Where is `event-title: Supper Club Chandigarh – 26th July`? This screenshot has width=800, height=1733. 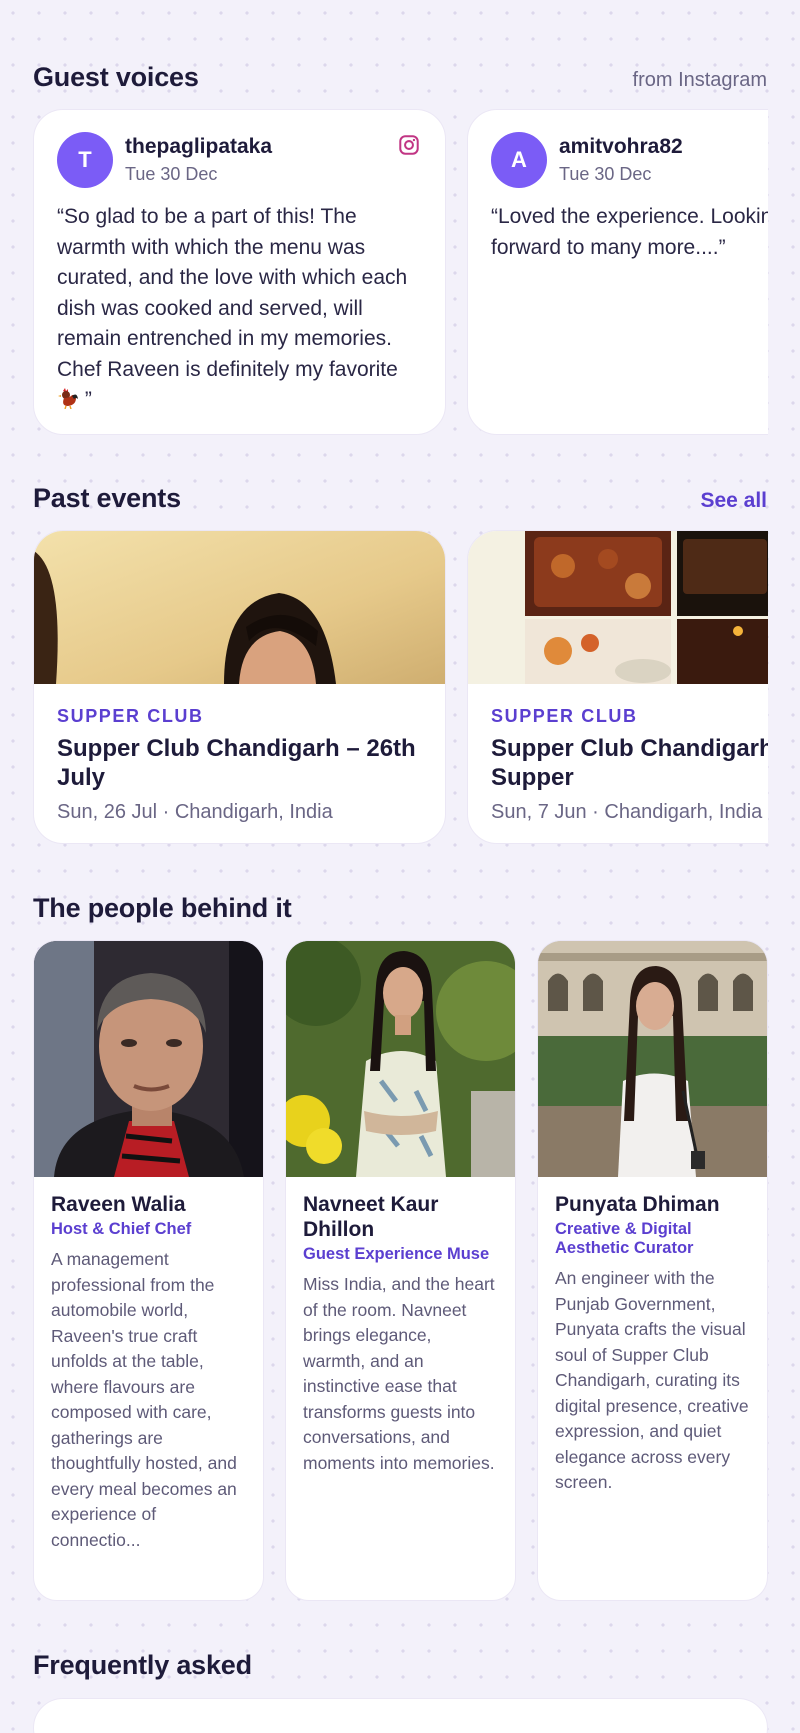 event-title: Supper Club Chandigarh – 26th July is located at coordinates (236, 763).